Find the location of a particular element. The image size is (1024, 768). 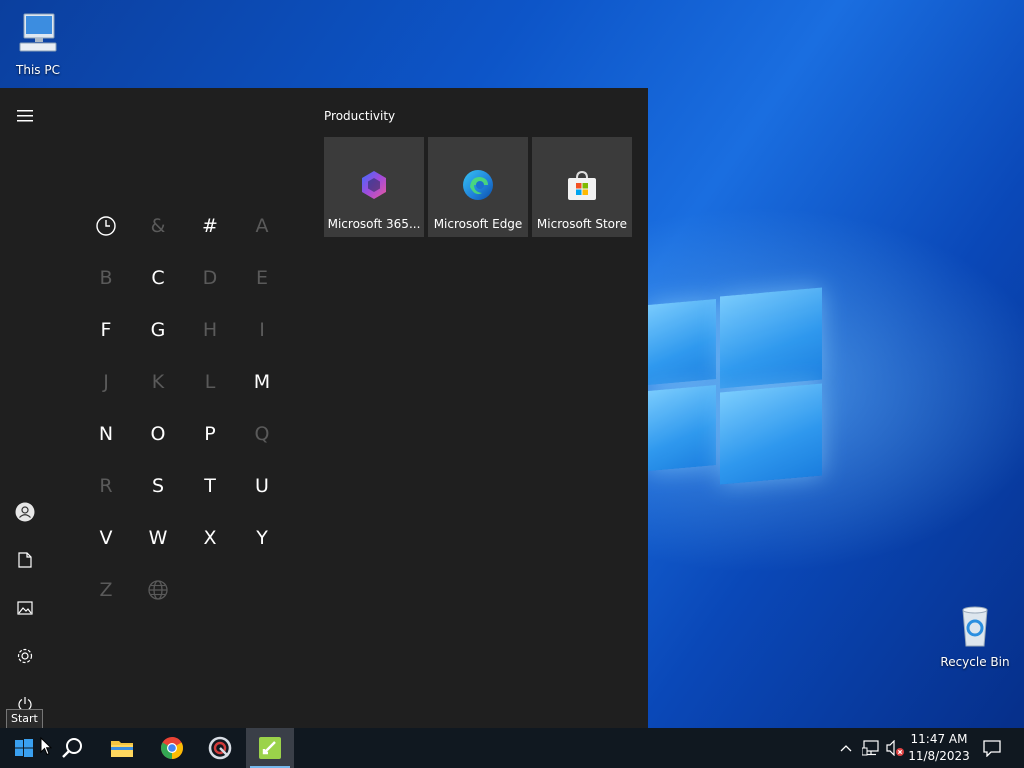

taskbar-file-explorer is located at coordinates (122, 748).